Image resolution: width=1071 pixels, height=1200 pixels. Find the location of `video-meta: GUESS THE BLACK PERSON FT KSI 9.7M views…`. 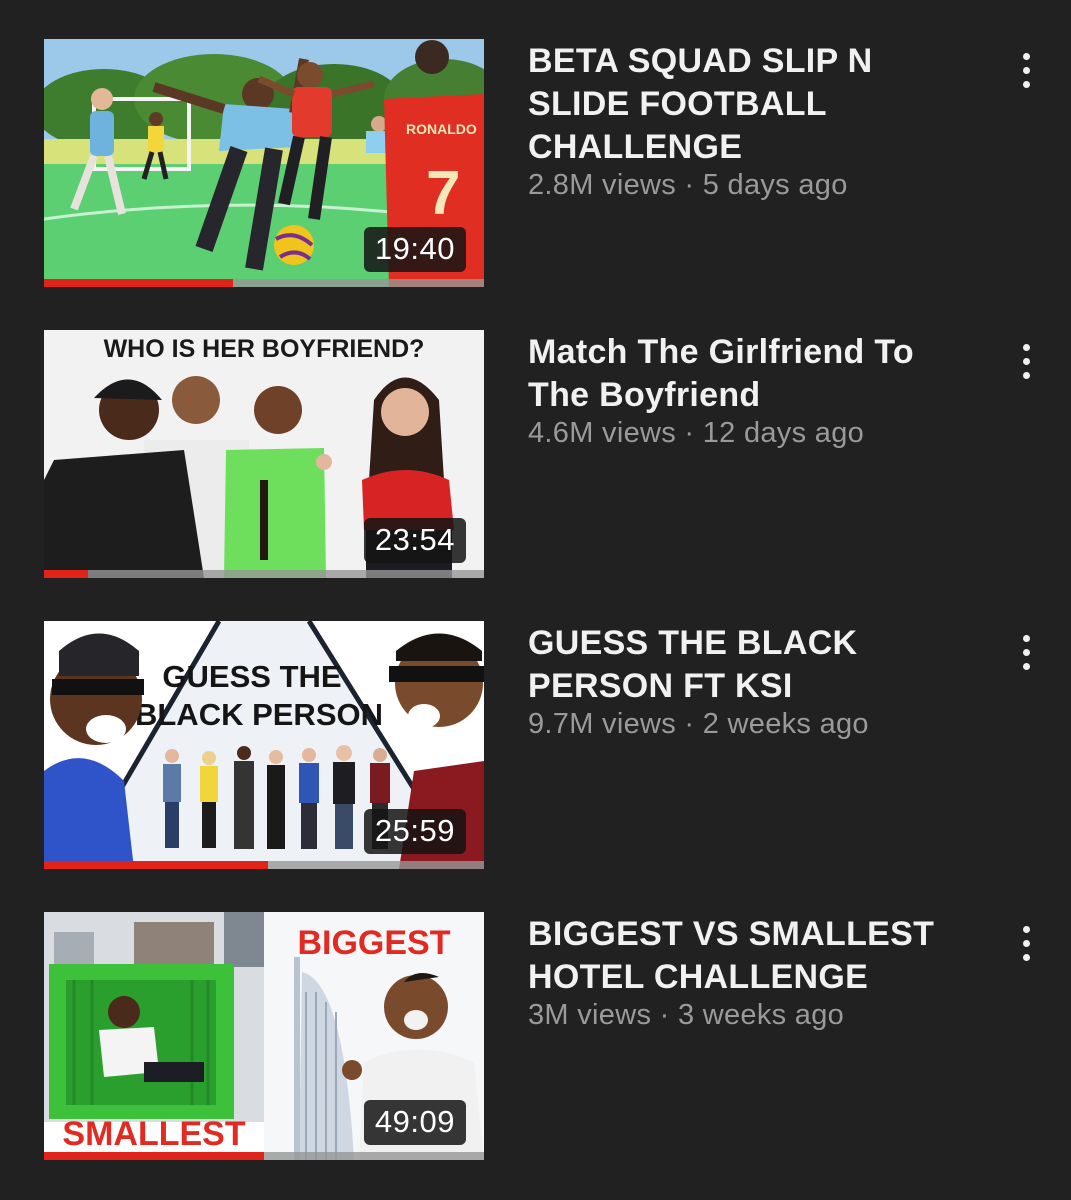

video-meta: GUESS THE BLACK PERSON FT KSI 9.7M views… is located at coordinates (753, 681).